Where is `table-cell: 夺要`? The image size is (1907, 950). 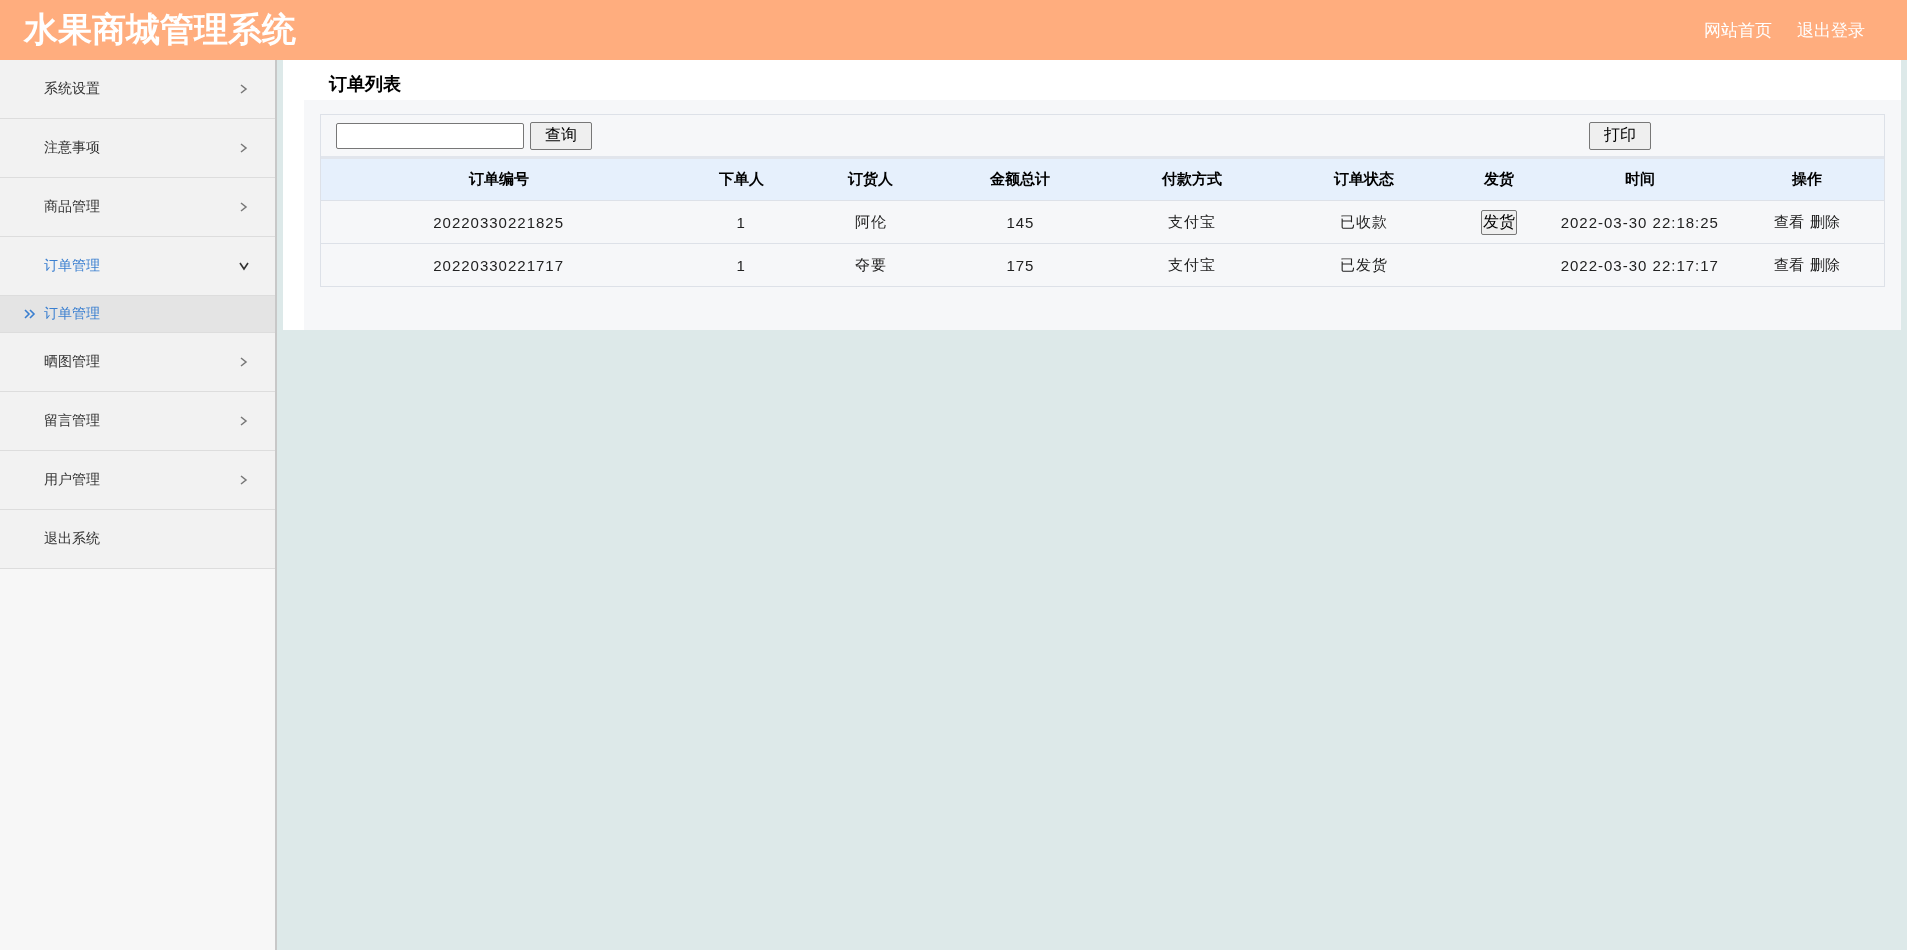 table-cell: 夺要 is located at coordinates (871, 264).